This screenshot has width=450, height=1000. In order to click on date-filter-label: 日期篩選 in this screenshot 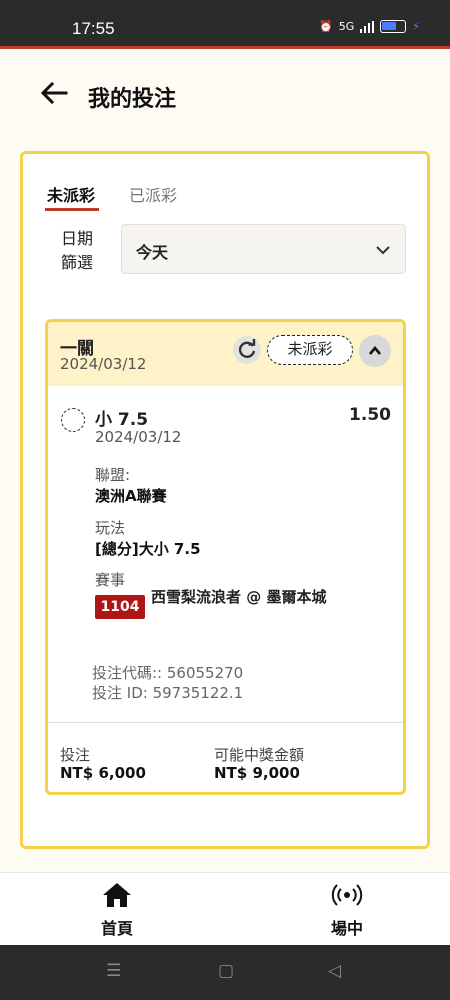, I will do `click(76, 250)`.